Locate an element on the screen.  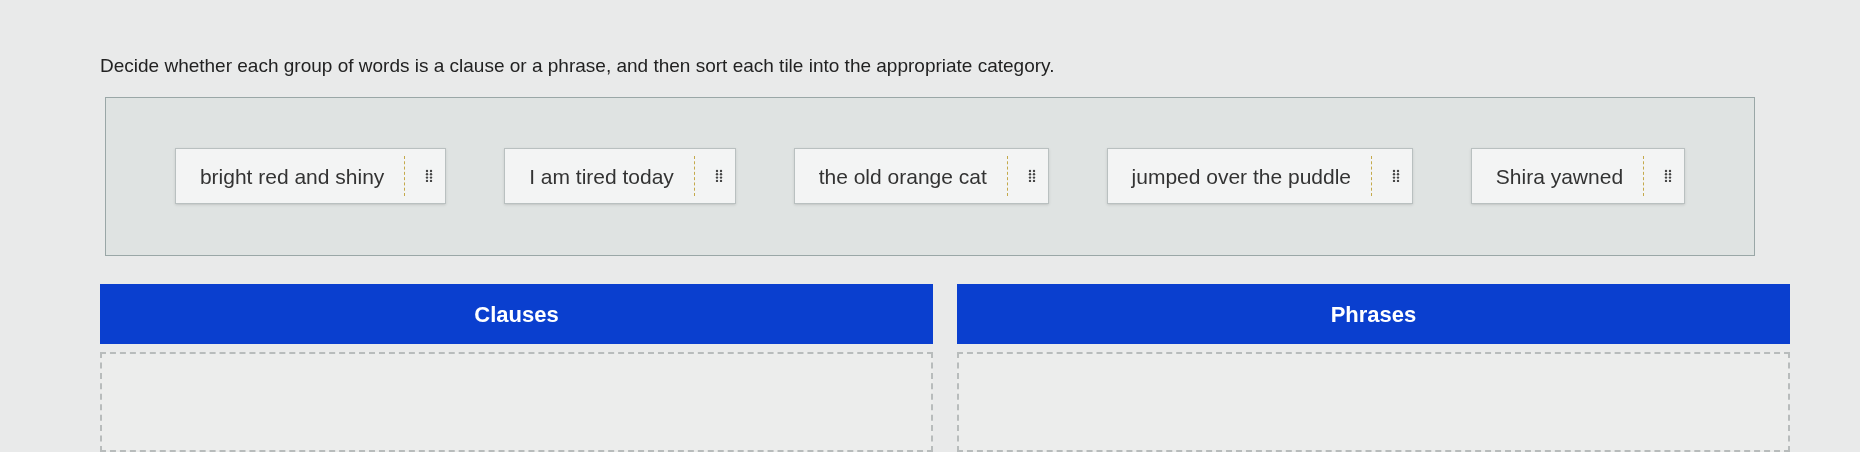
word-tile: jumped over the puddle is located at coordinates (1260, 176).